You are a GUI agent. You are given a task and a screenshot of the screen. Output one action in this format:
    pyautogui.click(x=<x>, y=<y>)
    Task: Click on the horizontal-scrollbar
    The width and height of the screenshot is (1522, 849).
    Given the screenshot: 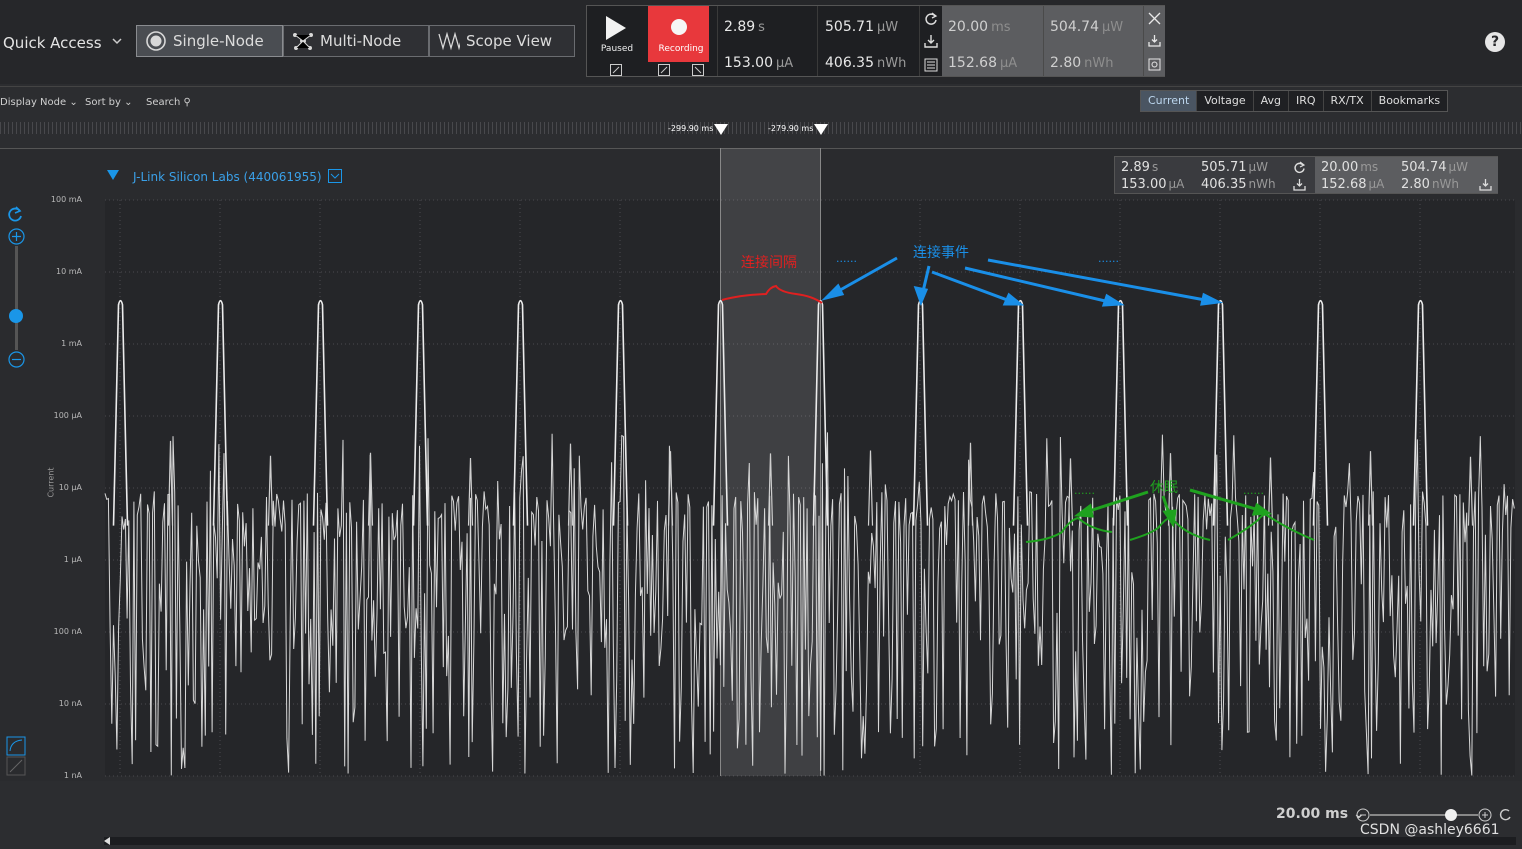 What is the action you would take?
    pyautogui.click(x=810, y=841)
    